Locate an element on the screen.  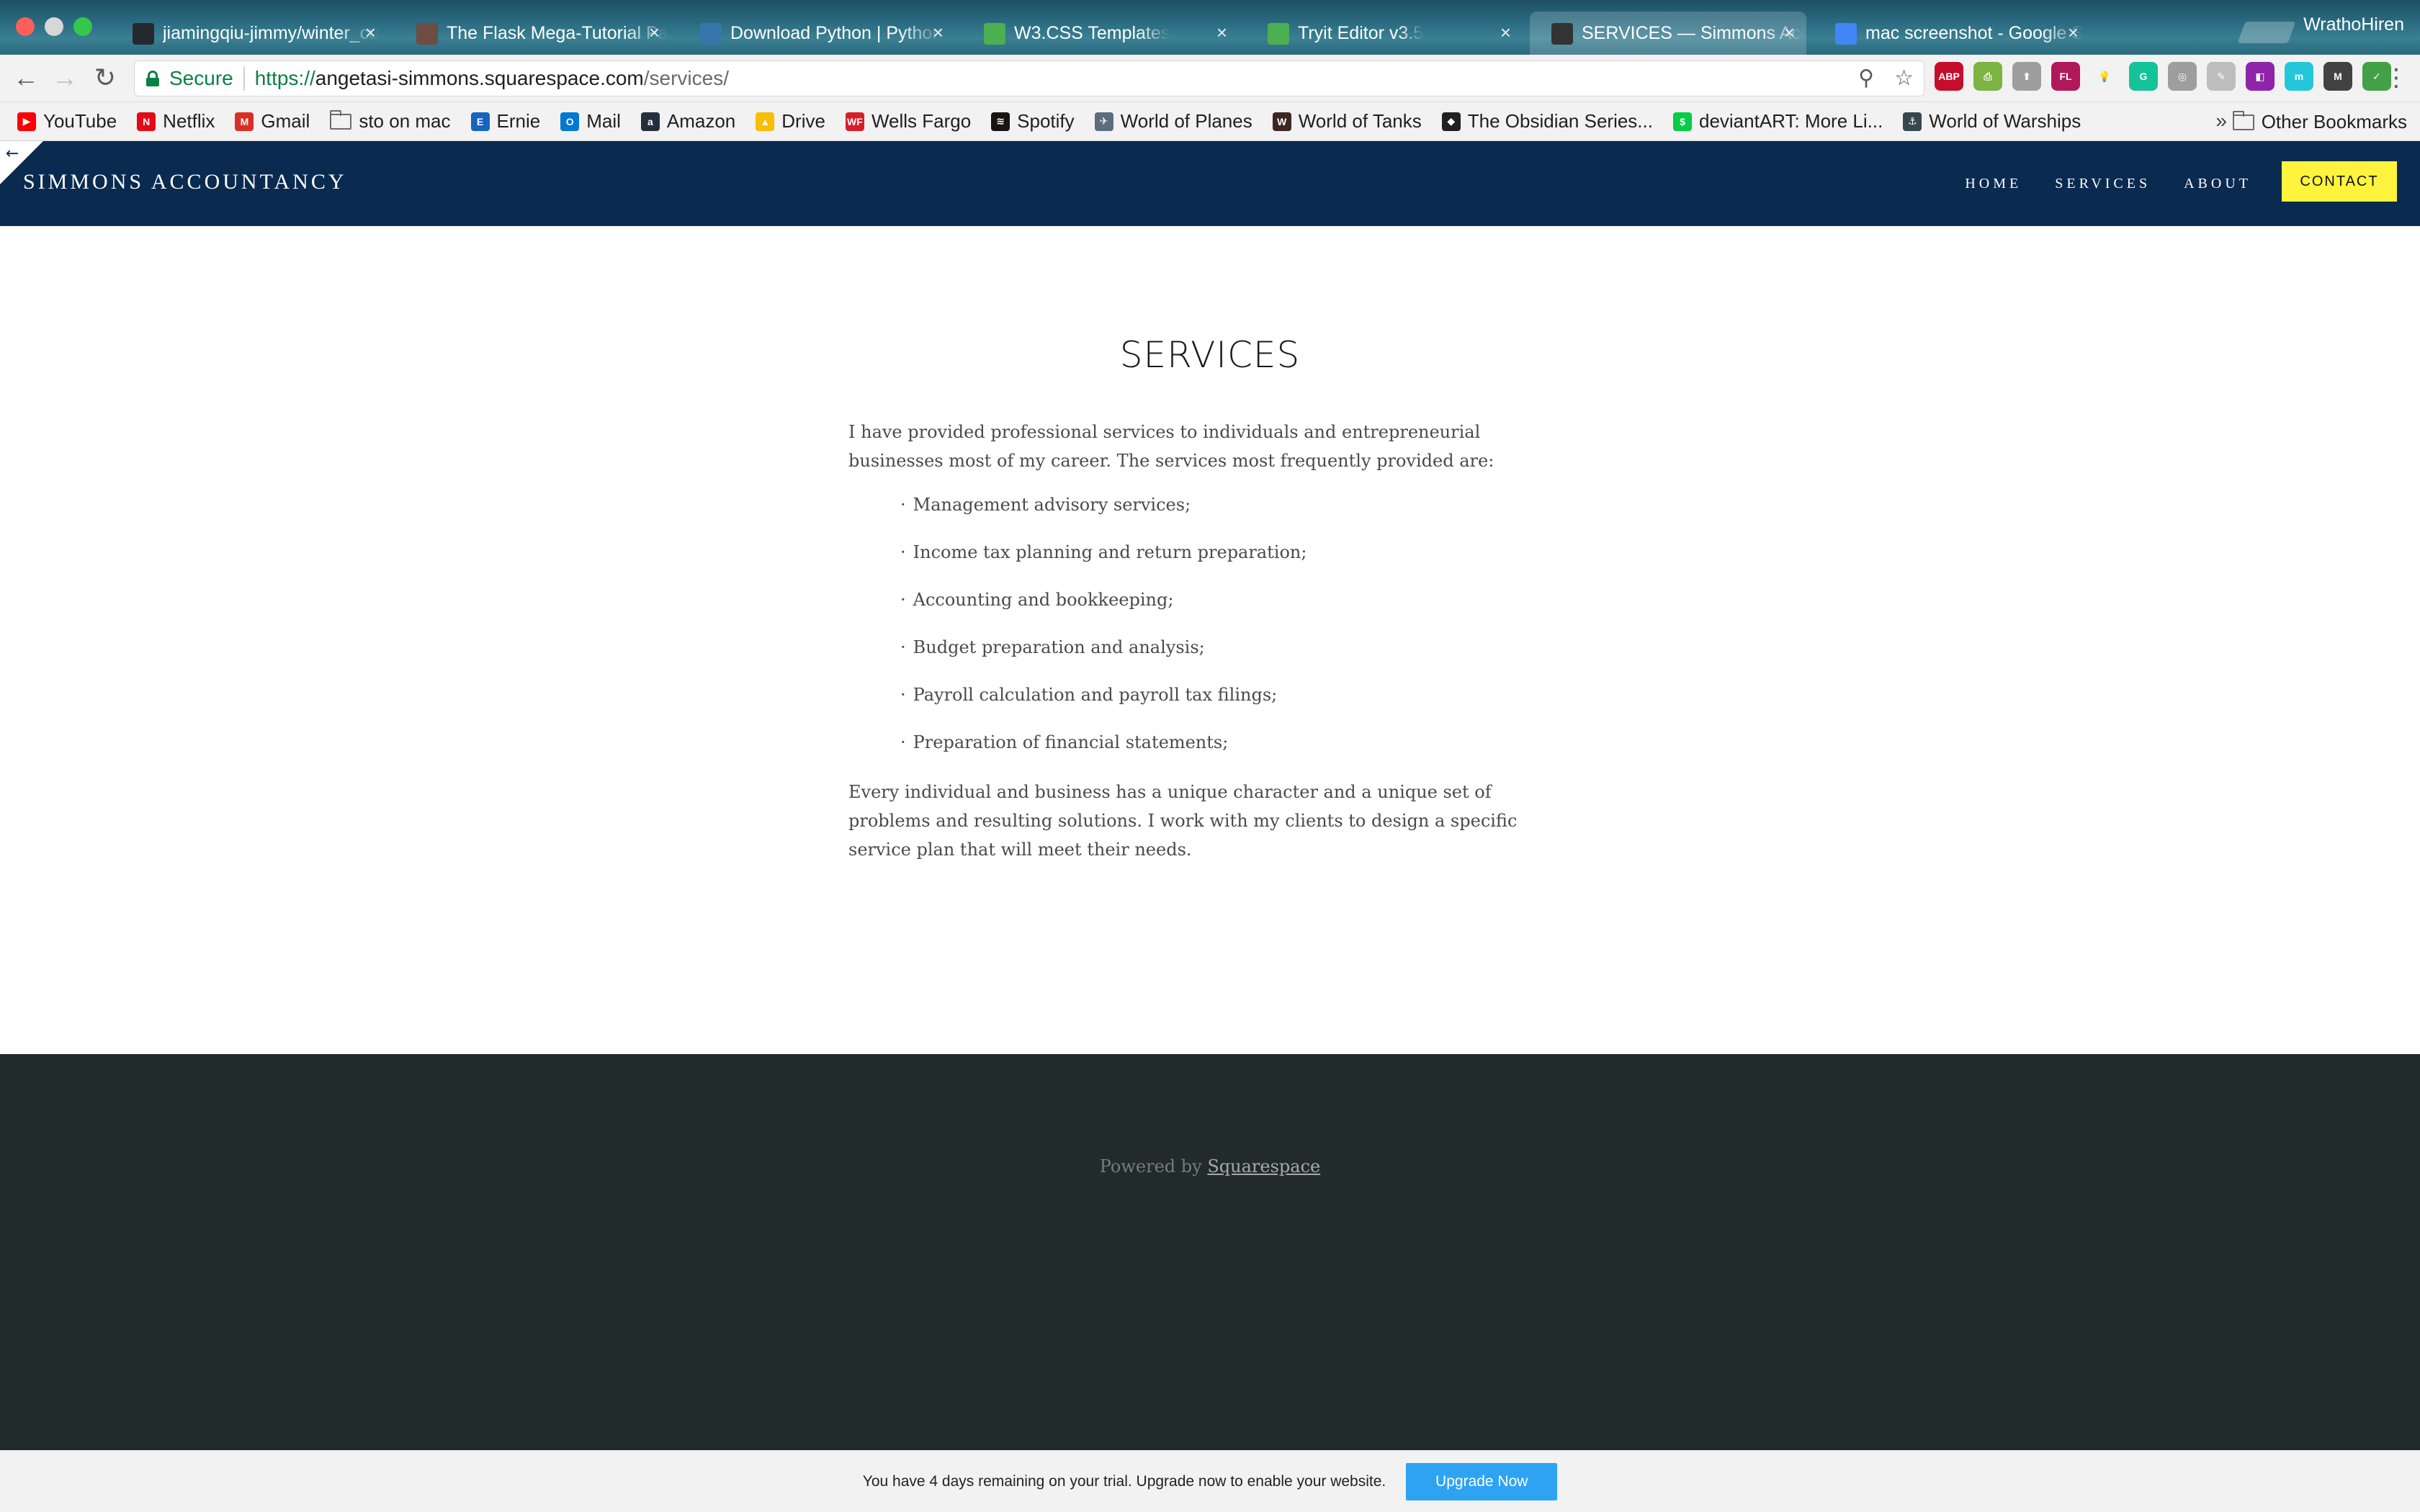
contact-button: CONTACT is located at coordinates (2339, 181).